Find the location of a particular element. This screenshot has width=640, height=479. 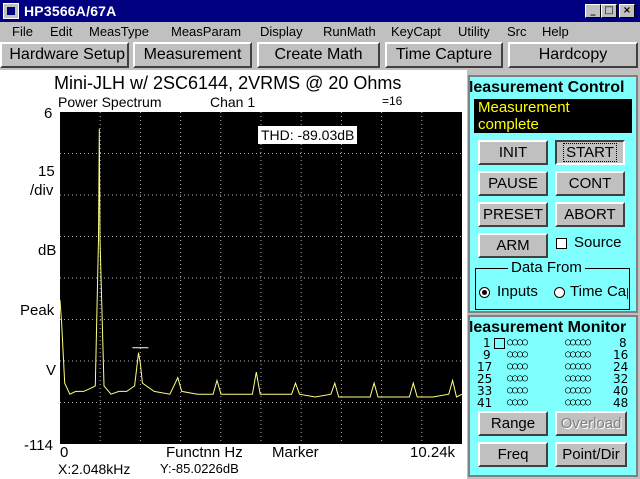

source-checkbox-label: Source is located at coordinates (598, 242).